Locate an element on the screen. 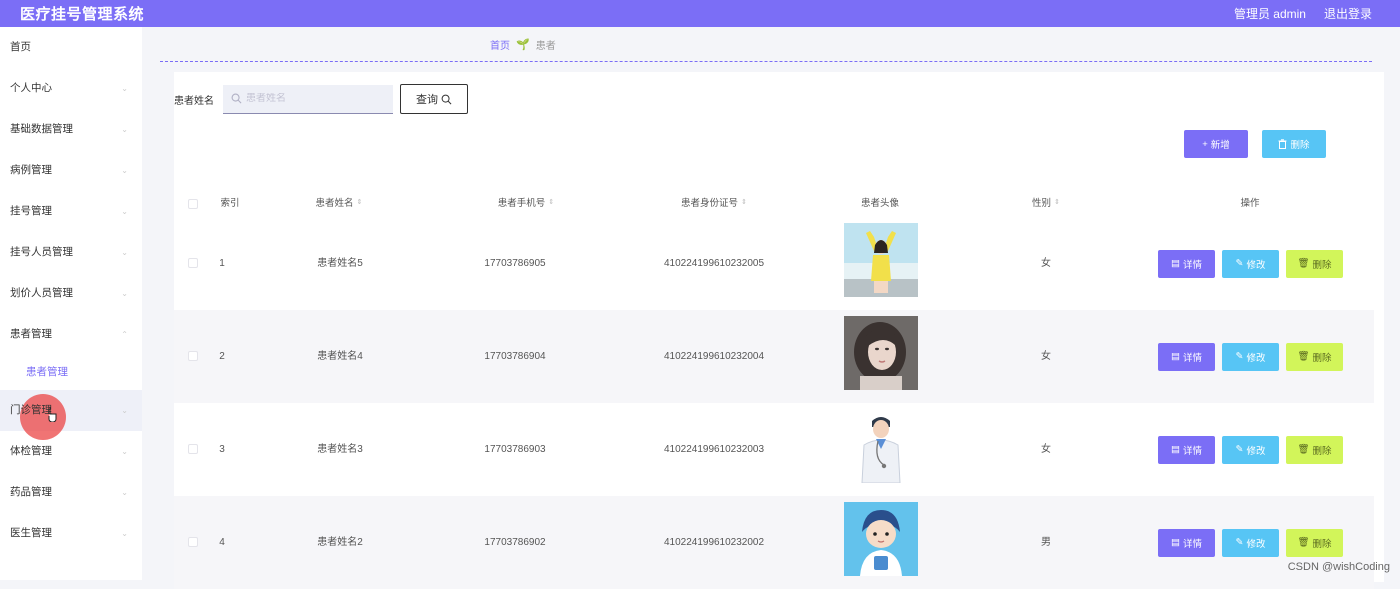 The height and width of the screenshot is (589, 1400). cell-id-card: 410224199610232003 is located at coordinates (714, 449).